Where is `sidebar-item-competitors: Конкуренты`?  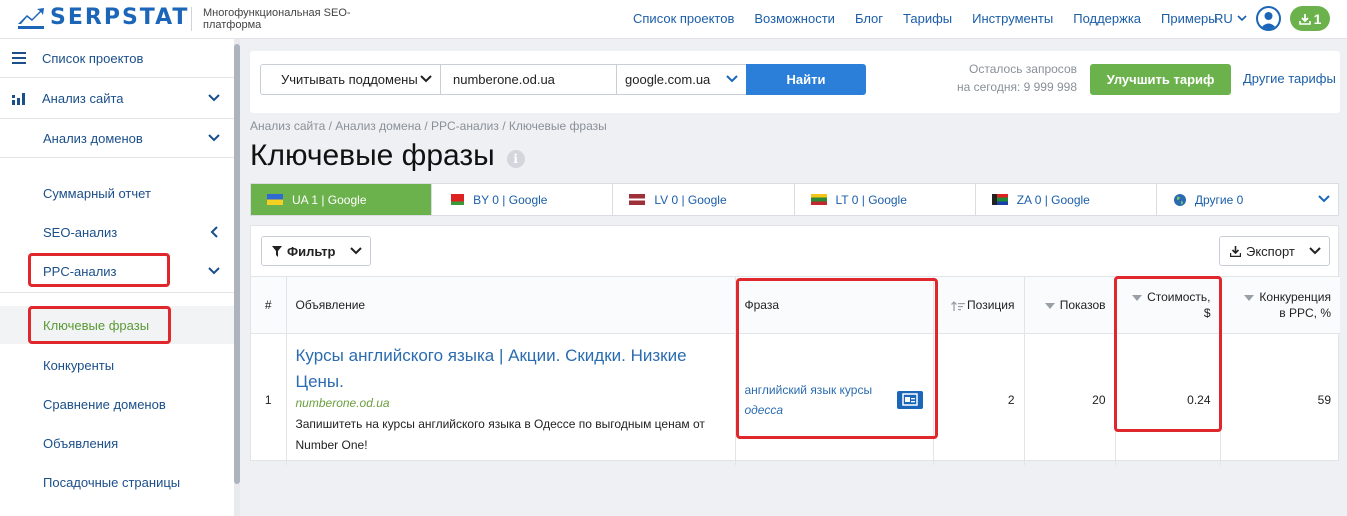 sidebar-item-competitors: Конкуренты is located at coordinates (117, 365).